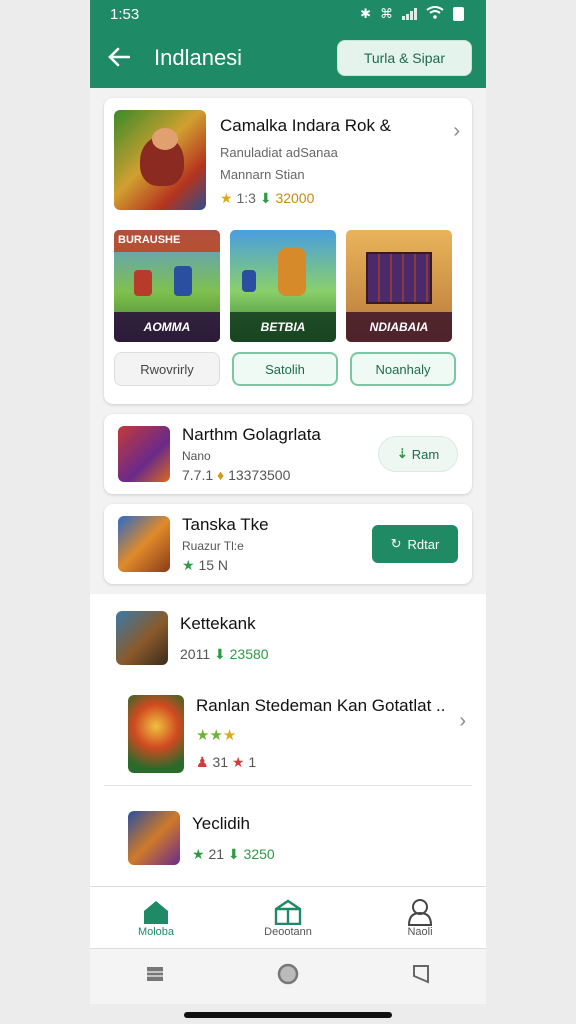 The image size is (576, 1024). What do you see at coordinates (327, 735) in the screenshot?
I see `list-rating-2: ★★★` at bounding box center [327, 735].